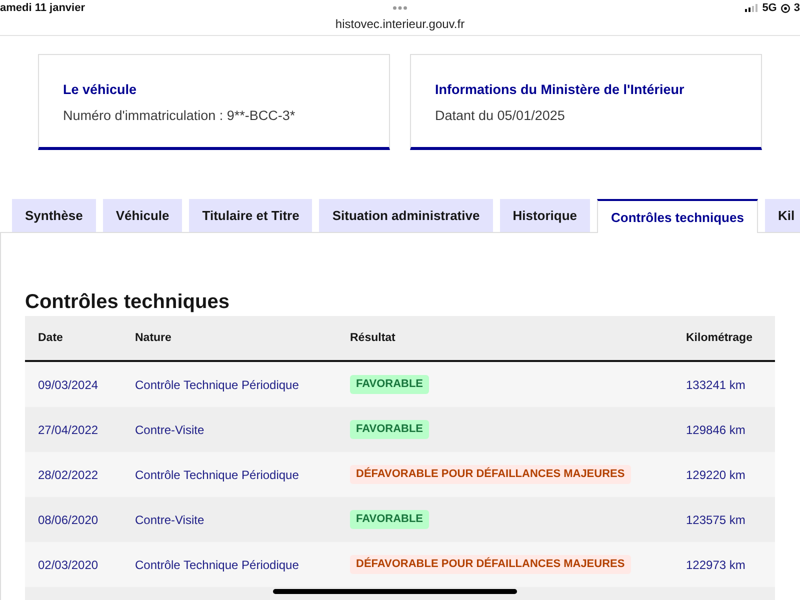 Image resolution: width=800 pixels, height=600 pixels. What do you see at coordinates (127, 302) in the screenshot?
I see `section-heading: Contrôles techniques` at bounding box center [127, 302].